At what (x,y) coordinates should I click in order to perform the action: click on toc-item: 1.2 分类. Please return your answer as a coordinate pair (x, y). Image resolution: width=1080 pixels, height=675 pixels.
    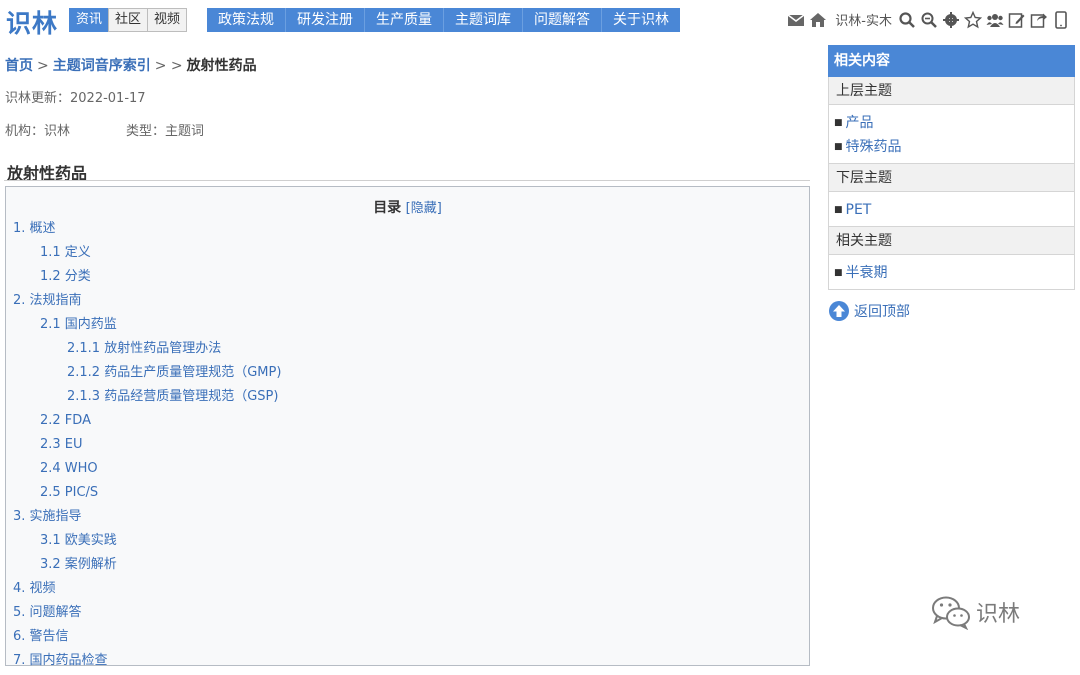
    Looking at the image, I should click on (147, 279).